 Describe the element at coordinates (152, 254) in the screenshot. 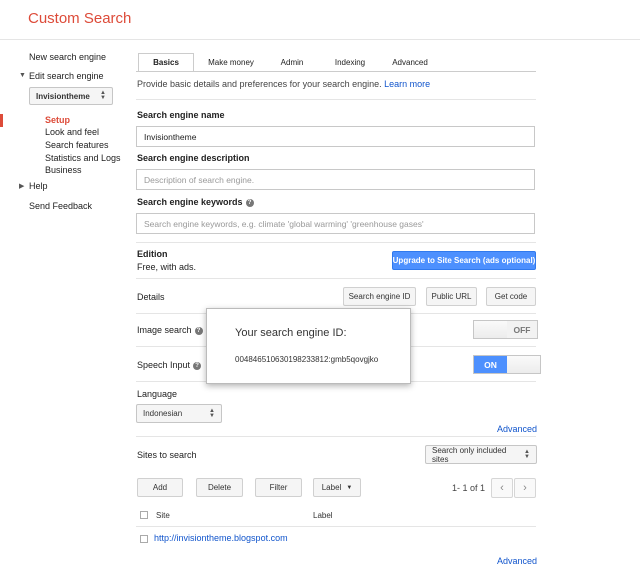

I see `edition-label: Edition` at that location.